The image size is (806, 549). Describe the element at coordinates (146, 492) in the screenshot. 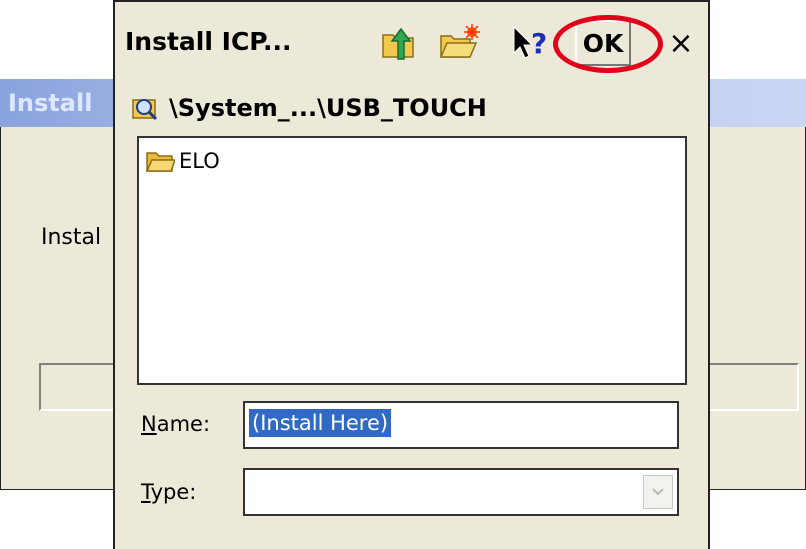

I see `type-label-accelerator: T` at that location.